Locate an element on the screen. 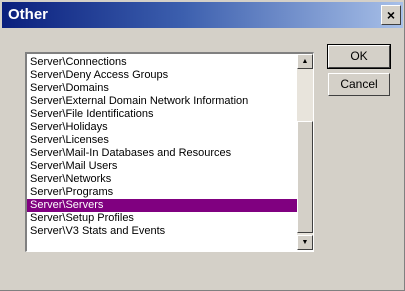 This screenshot has height=291, width=405. list-item: Server\Programs is located at coordinates (162, 192).